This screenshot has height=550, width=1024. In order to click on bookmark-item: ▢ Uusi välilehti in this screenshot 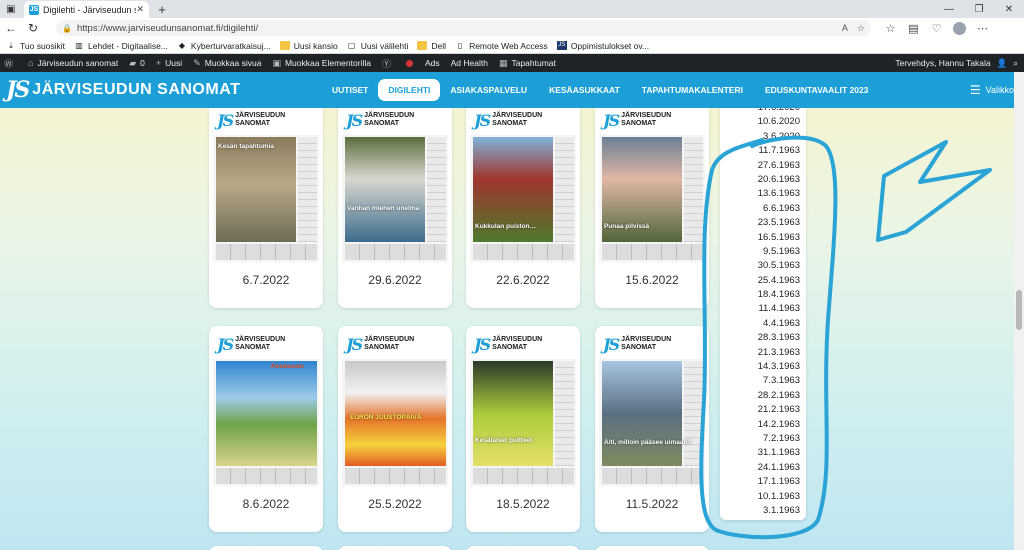, I will do `click(378, 46)`.